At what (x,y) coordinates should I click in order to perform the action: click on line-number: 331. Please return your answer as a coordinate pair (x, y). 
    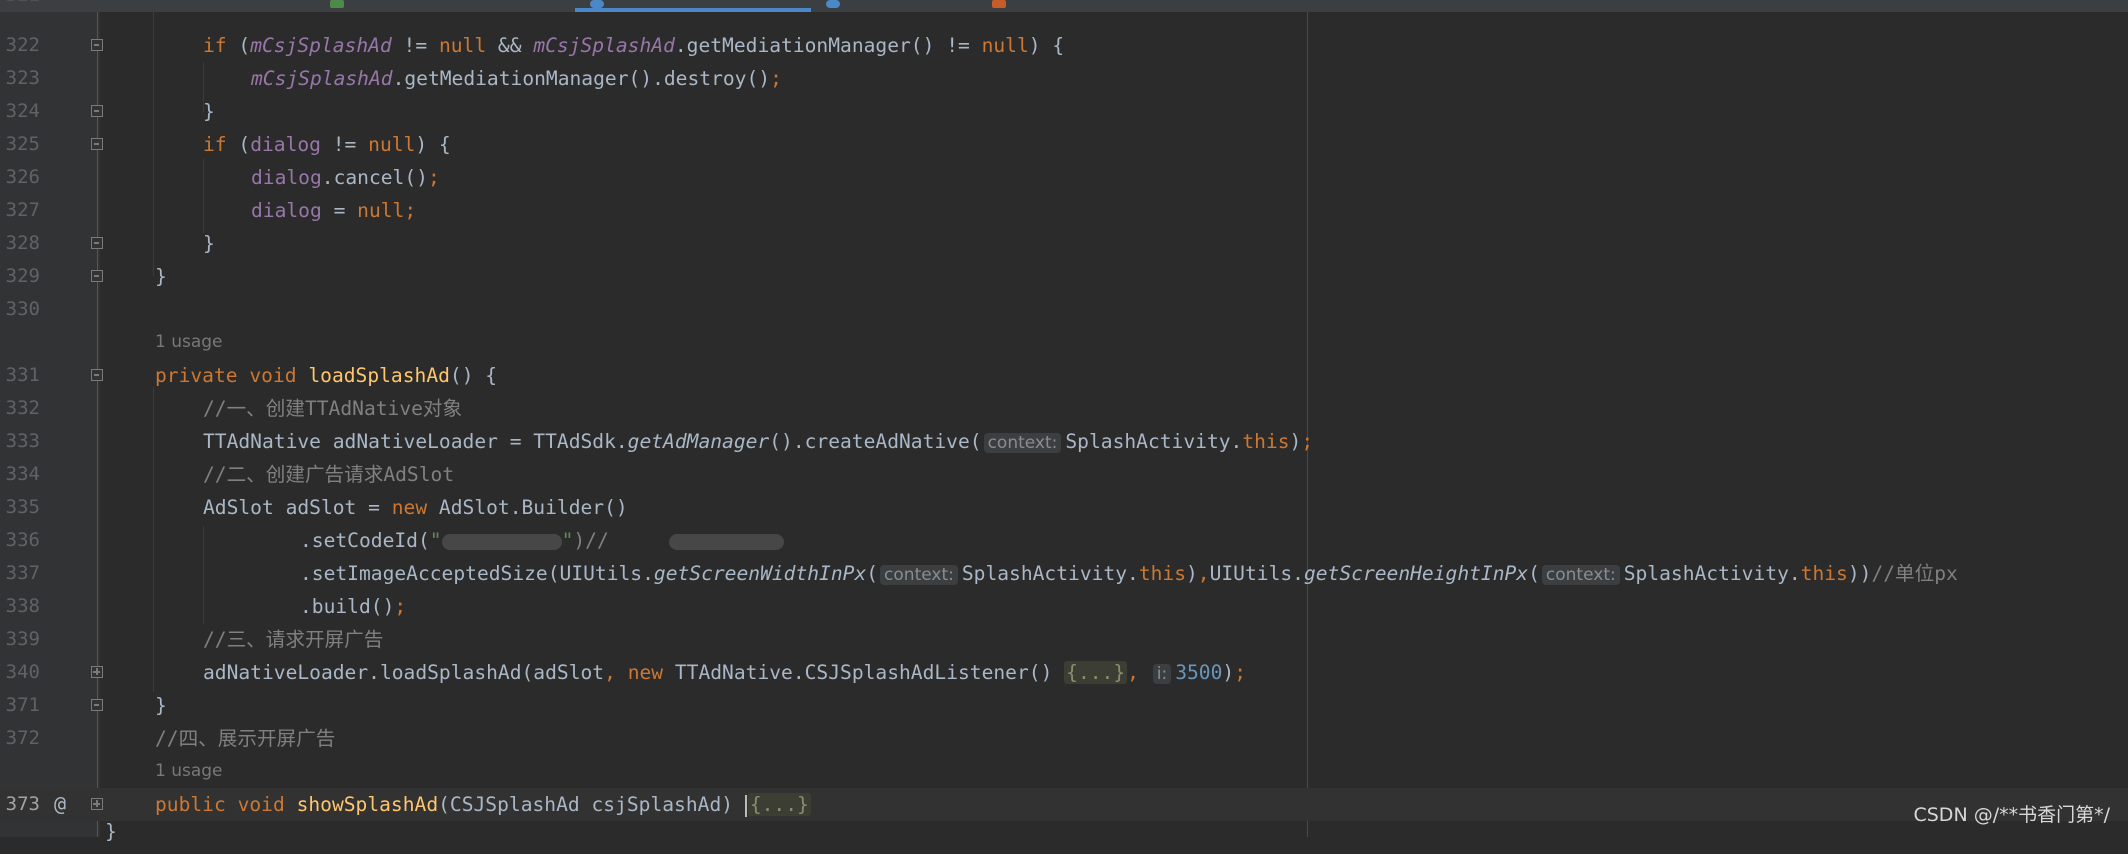
    Looking at the image, I should click on (22, 375).